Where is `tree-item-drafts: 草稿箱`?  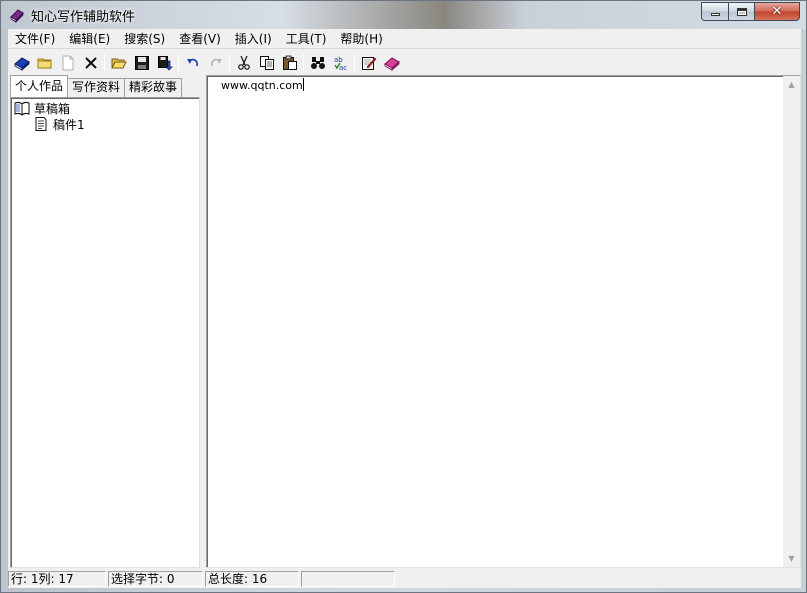 tree-item-drafts: 草稿箱 is located at coordinates (42, 108).